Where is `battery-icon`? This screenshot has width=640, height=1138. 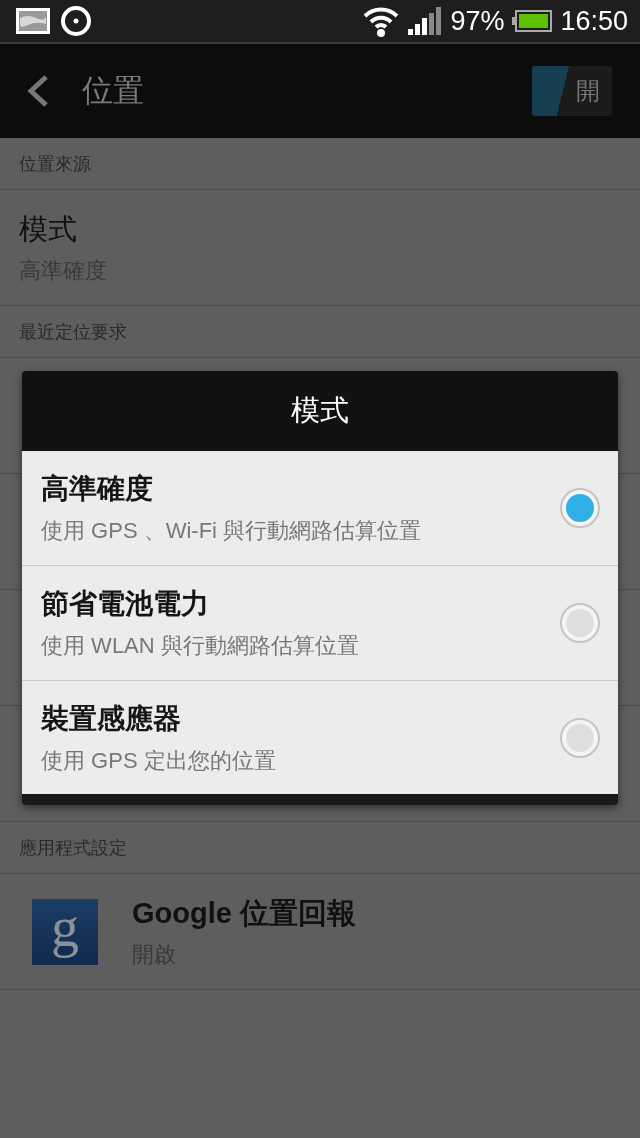
battery-icon is located at coordinates (532, 21).